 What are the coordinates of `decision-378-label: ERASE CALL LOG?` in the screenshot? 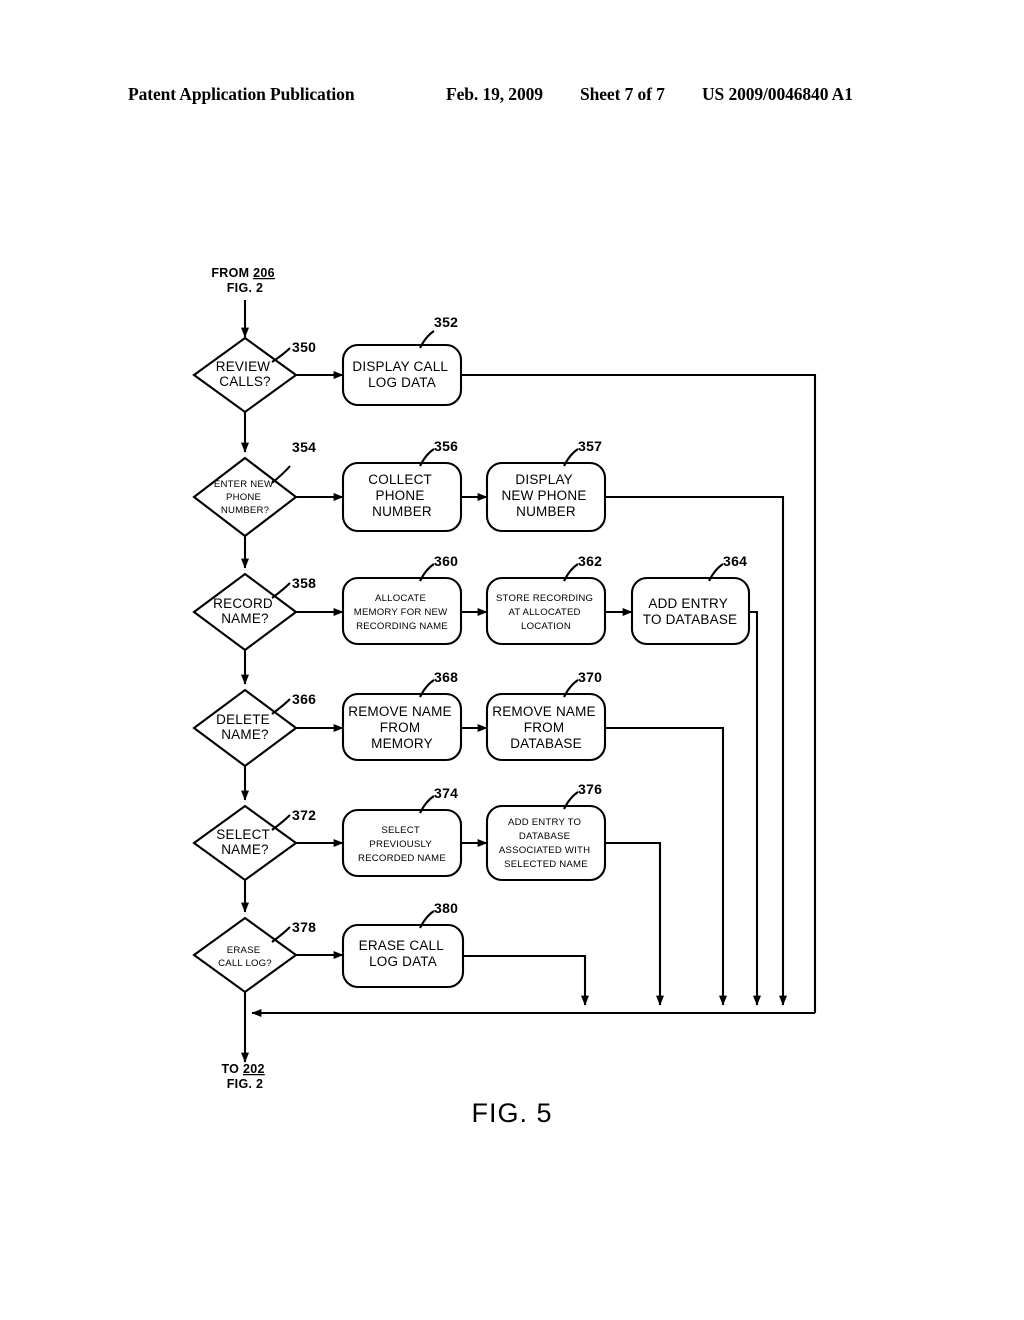 It's located at (245, 957).